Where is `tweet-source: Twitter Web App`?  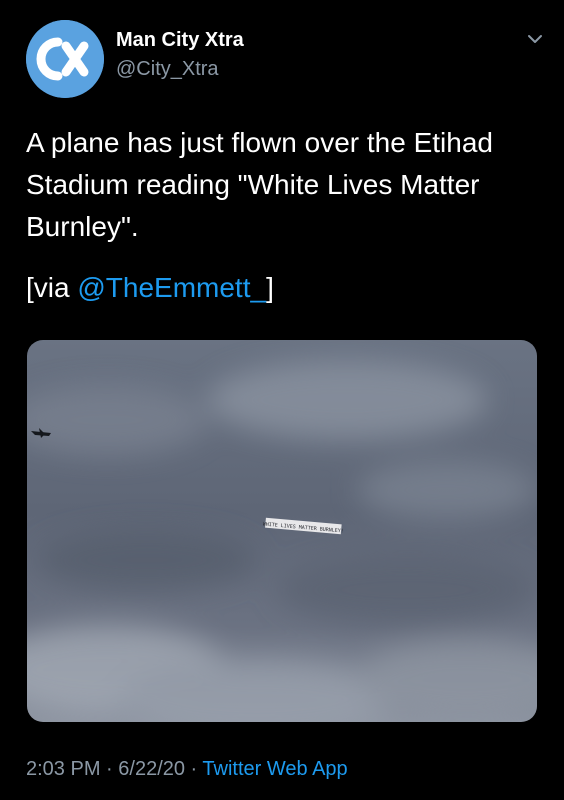
tweet-source: Twitter Web App is located at coordinates (274, 769).